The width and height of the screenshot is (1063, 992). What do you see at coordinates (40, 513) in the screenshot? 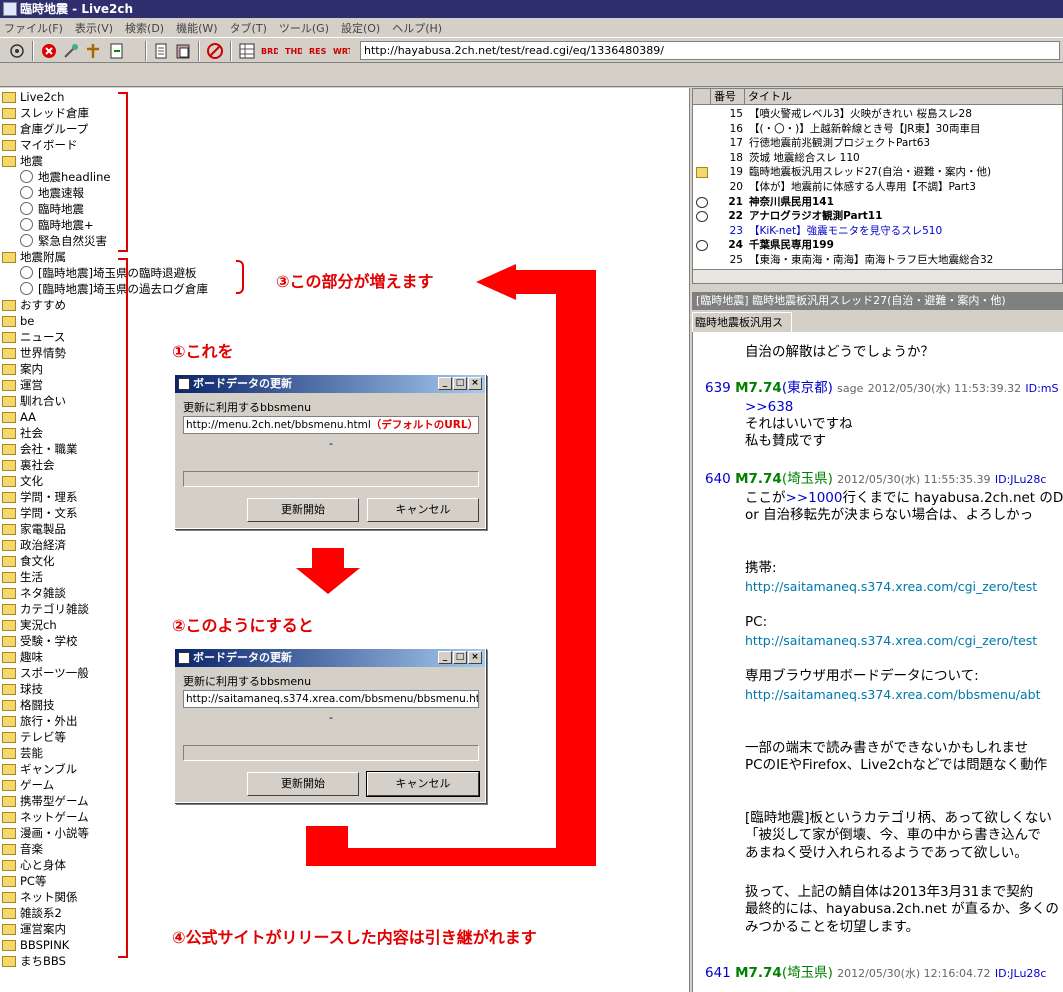
I see `tree-folder: 学問・文系` at bounding box center [40, 513].